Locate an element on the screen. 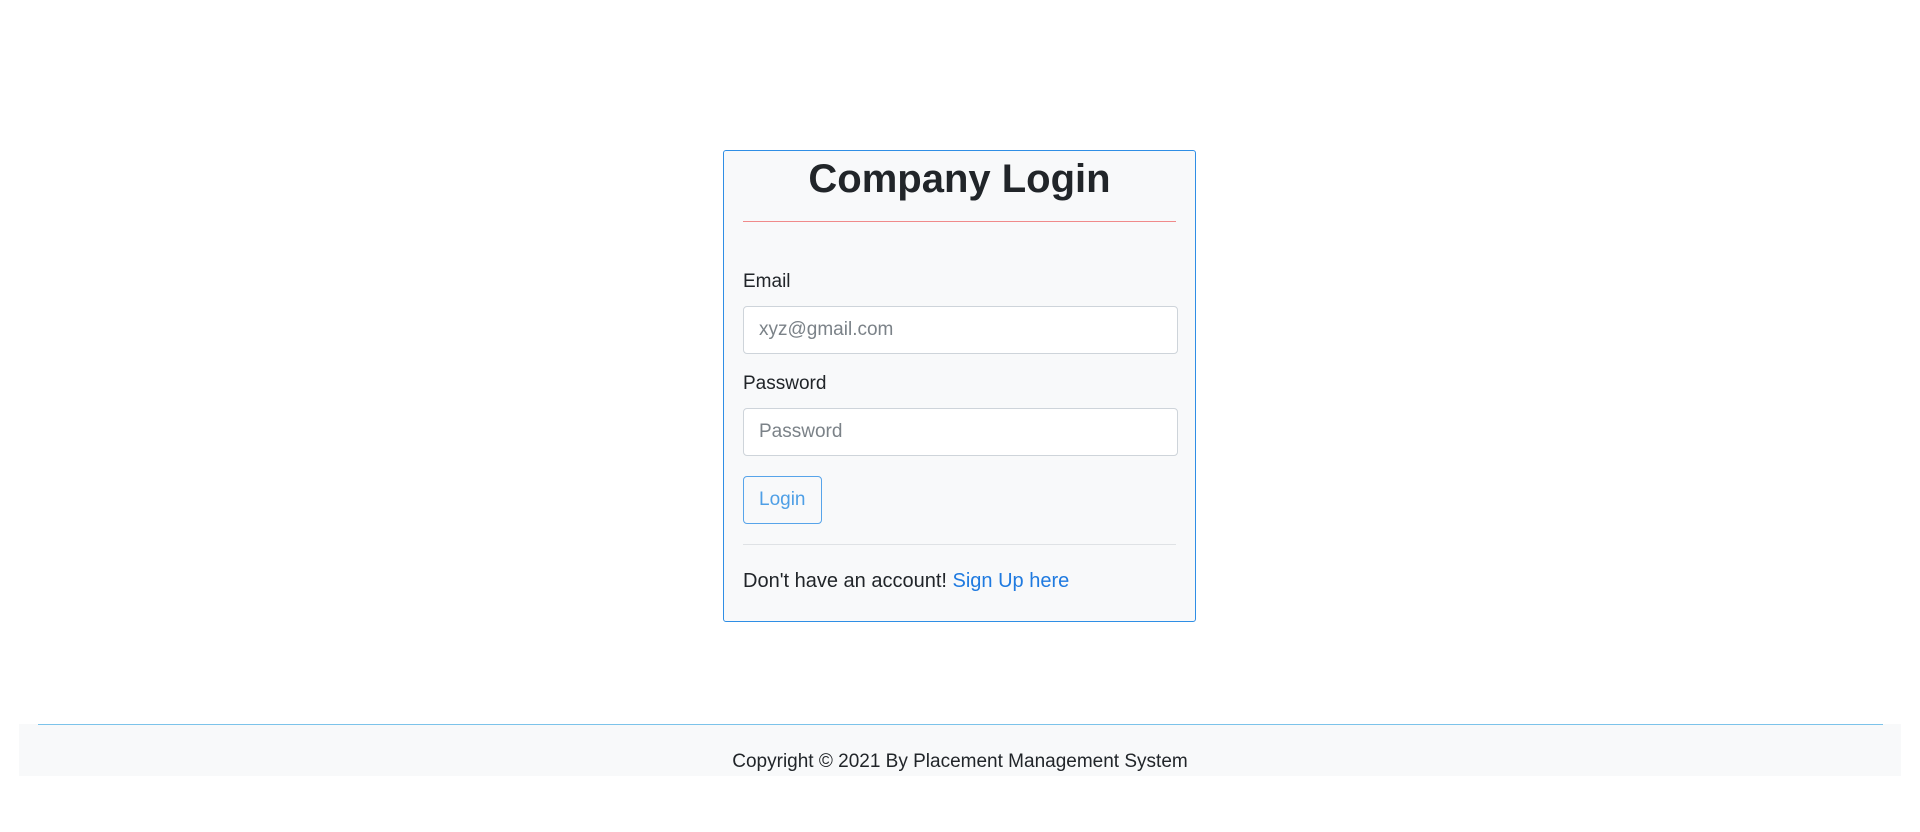  signup-prompt-line: Don't have an account! Sign Up here is located at coordinates (959, 581).